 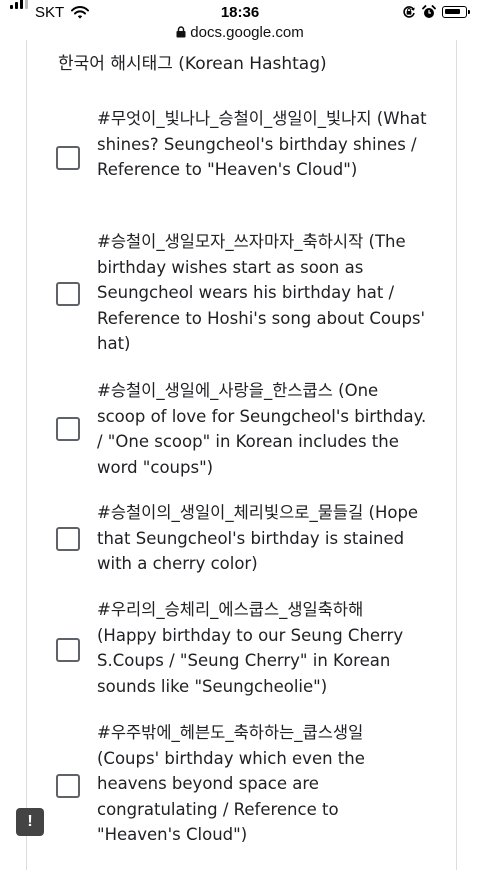 I want to click on alarm-icon, so click(x=429, y=14).